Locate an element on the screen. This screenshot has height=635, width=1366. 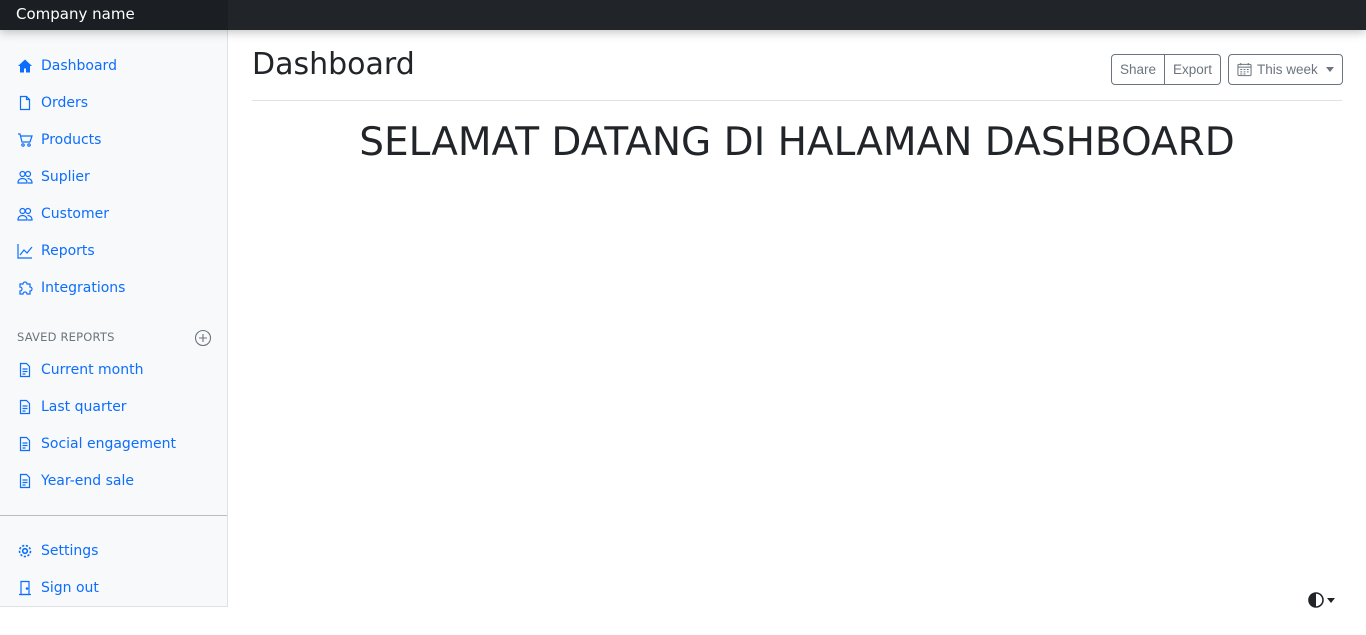
sidebar-item-orders: Orders is located at coordinates (52, 103).